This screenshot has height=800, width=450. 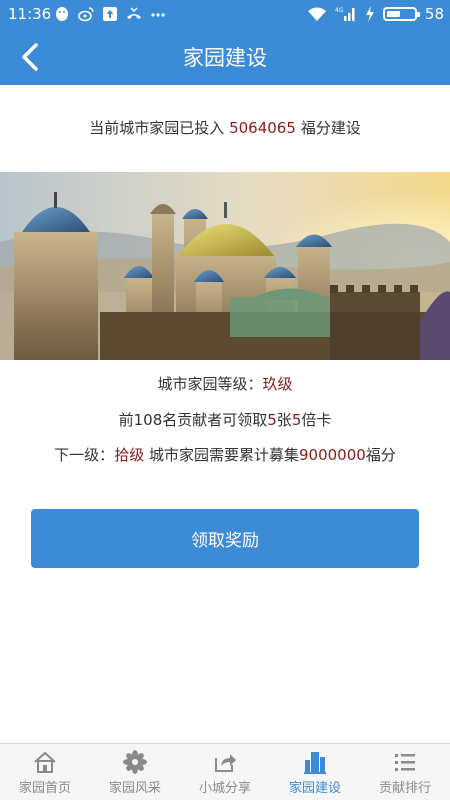 What do you see at coordinates (330, 128) in the screenshot?
I see `investment-suffix: 福分建设` at bounding box center [330, 128].